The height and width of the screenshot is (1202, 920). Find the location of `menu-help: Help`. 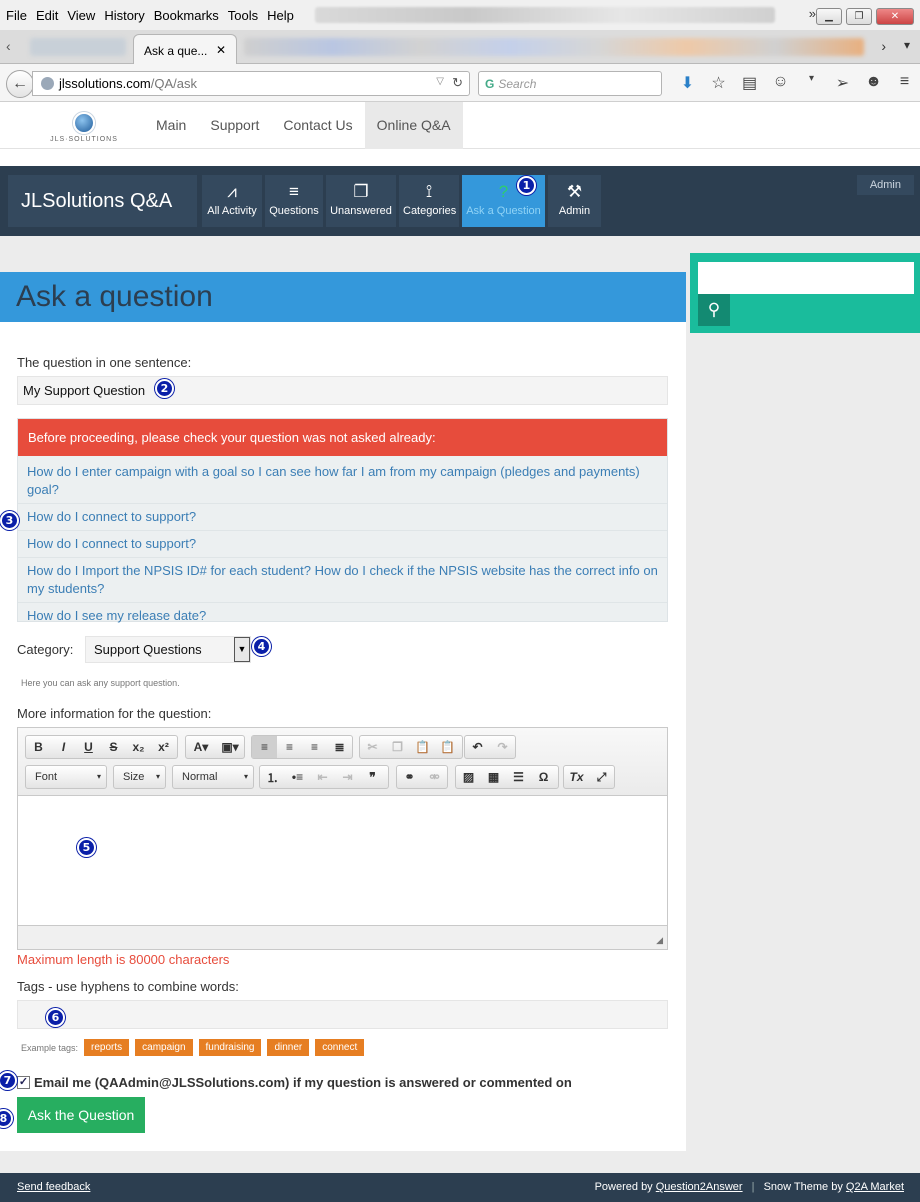

menu-help: Help is located at coordinates (280, 15).